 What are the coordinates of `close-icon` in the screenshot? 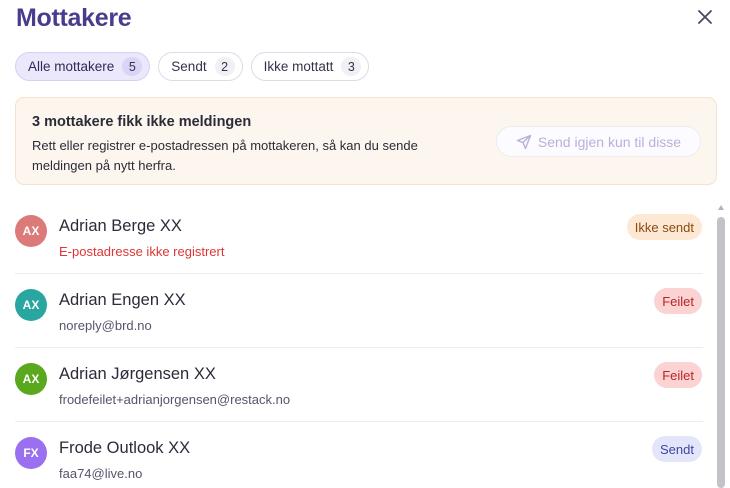 It's located at (705, 17).